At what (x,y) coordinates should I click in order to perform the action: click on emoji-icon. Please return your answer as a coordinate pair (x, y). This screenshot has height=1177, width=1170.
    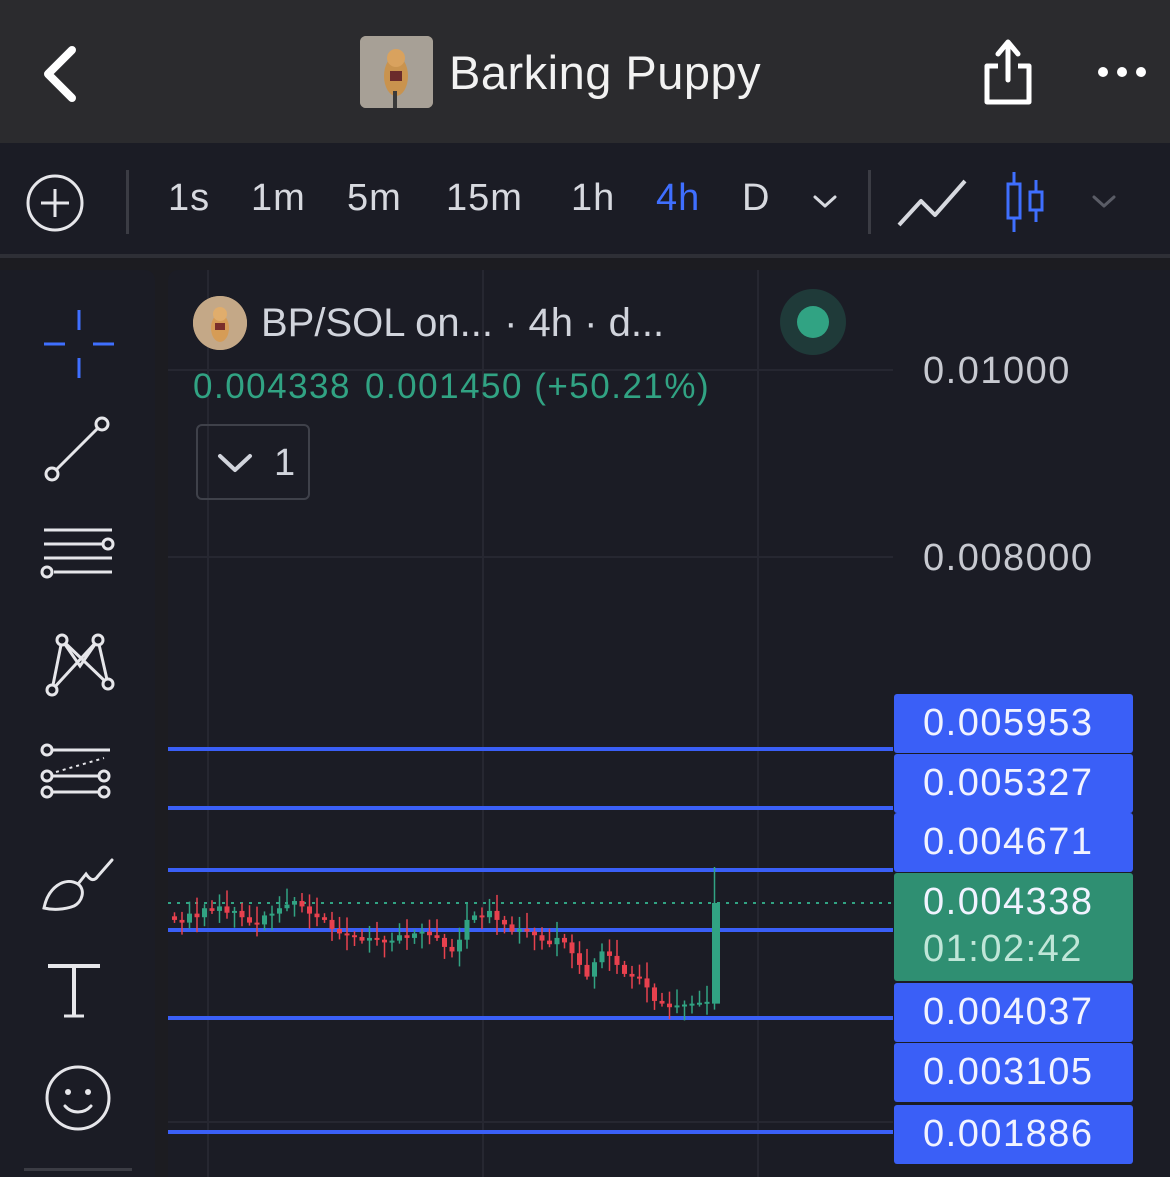
    Looking at the image, I should click on (79, 1099).